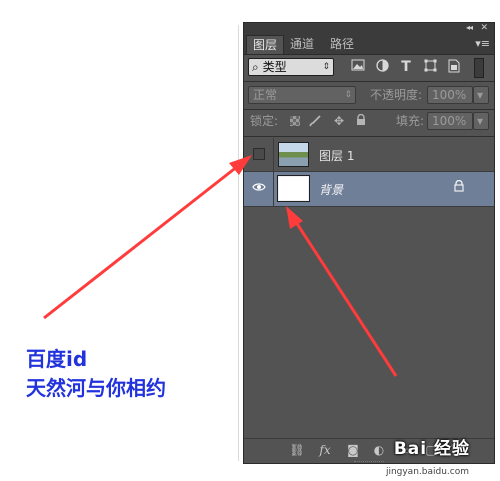 The width and height of the screenshot is (500, 481). I want to click on text-filter-icon: T, so click(406, 67).